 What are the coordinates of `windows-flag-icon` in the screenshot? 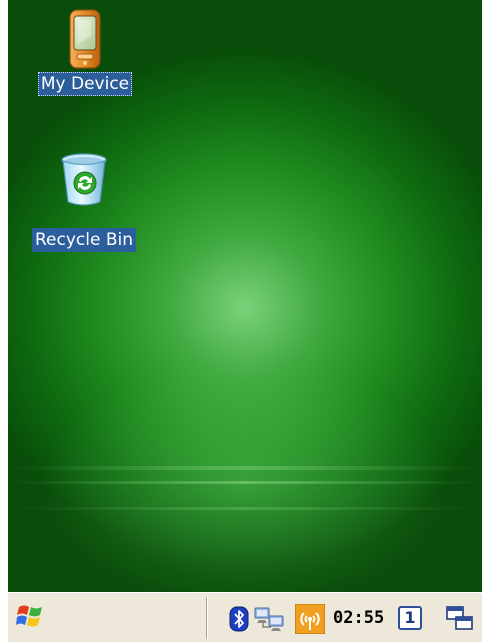 It's located at (30, 618).